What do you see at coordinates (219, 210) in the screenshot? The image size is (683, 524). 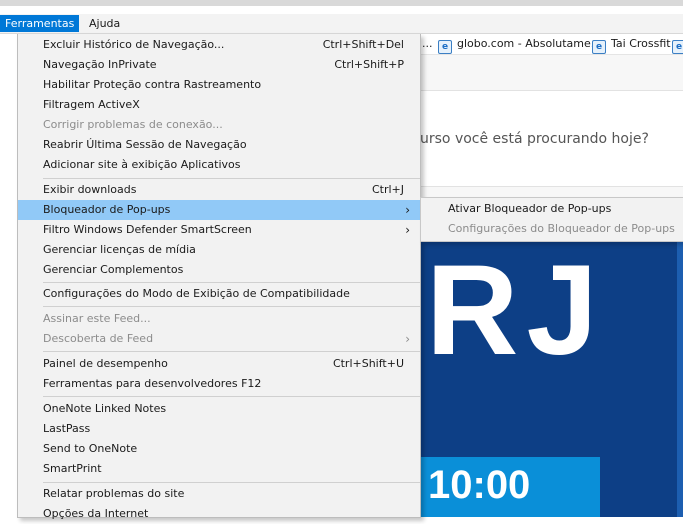 I see `menu-item-bloqueador-popups: Bloqueador de Pop-ups ›` at bounding box center [219, 210].